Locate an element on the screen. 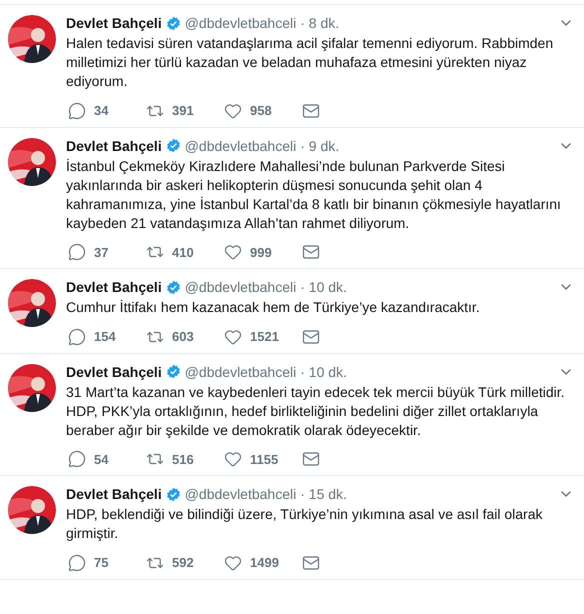 The height and width of the screenshot is (614, 584). like-count: 958 is located at coordinates (261, 111).